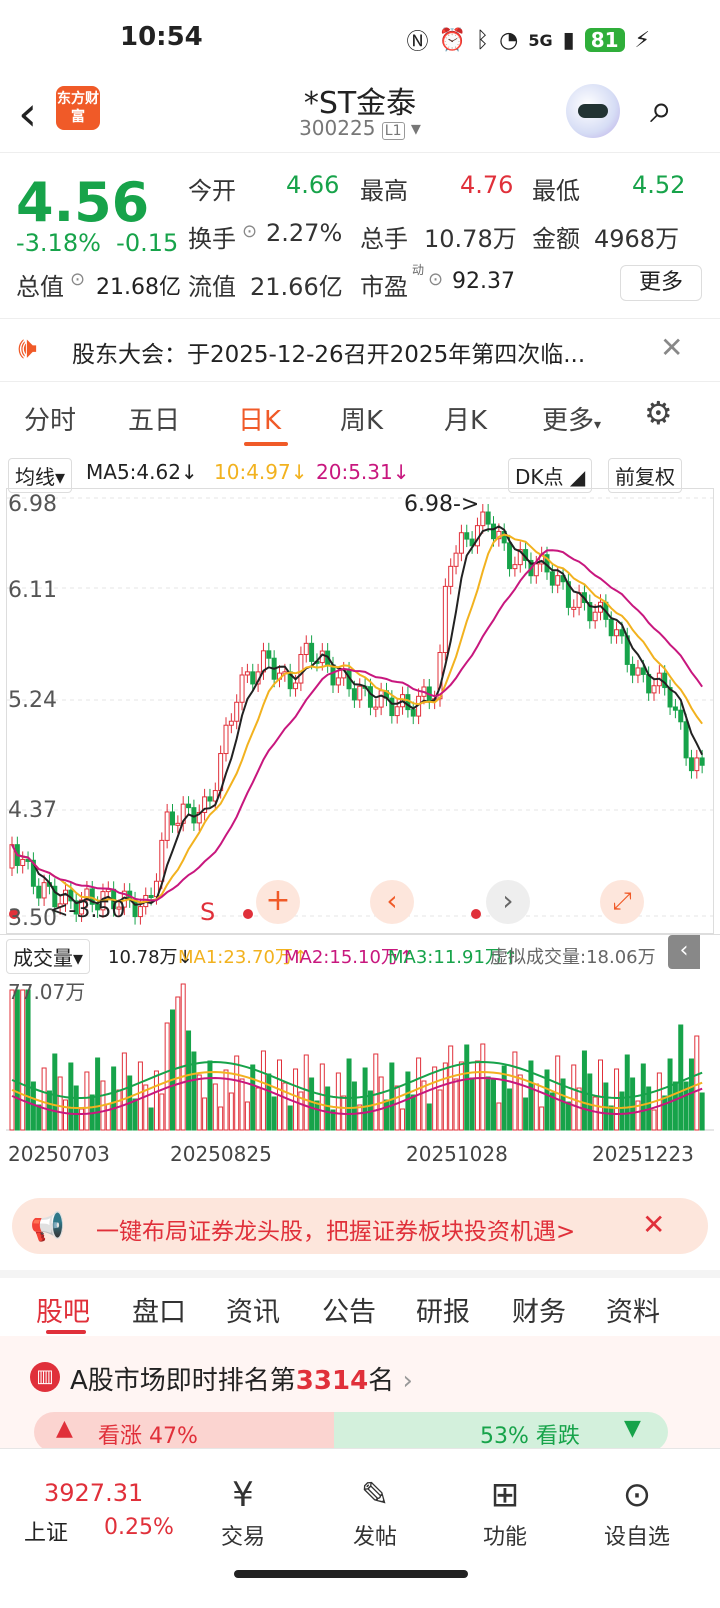  I want to click on collapse-icon: ‹, so click(684, 952).